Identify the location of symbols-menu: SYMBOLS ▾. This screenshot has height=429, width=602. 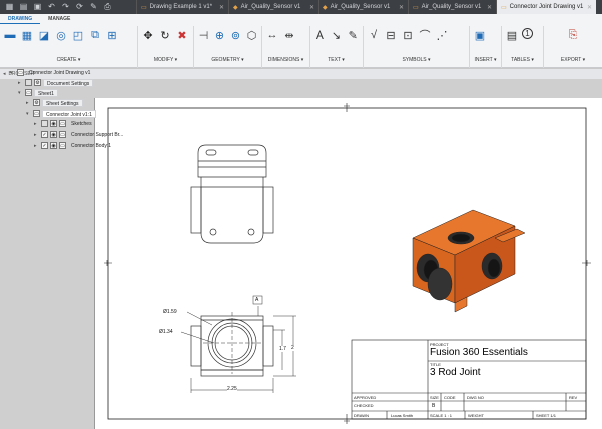
(416, 60).